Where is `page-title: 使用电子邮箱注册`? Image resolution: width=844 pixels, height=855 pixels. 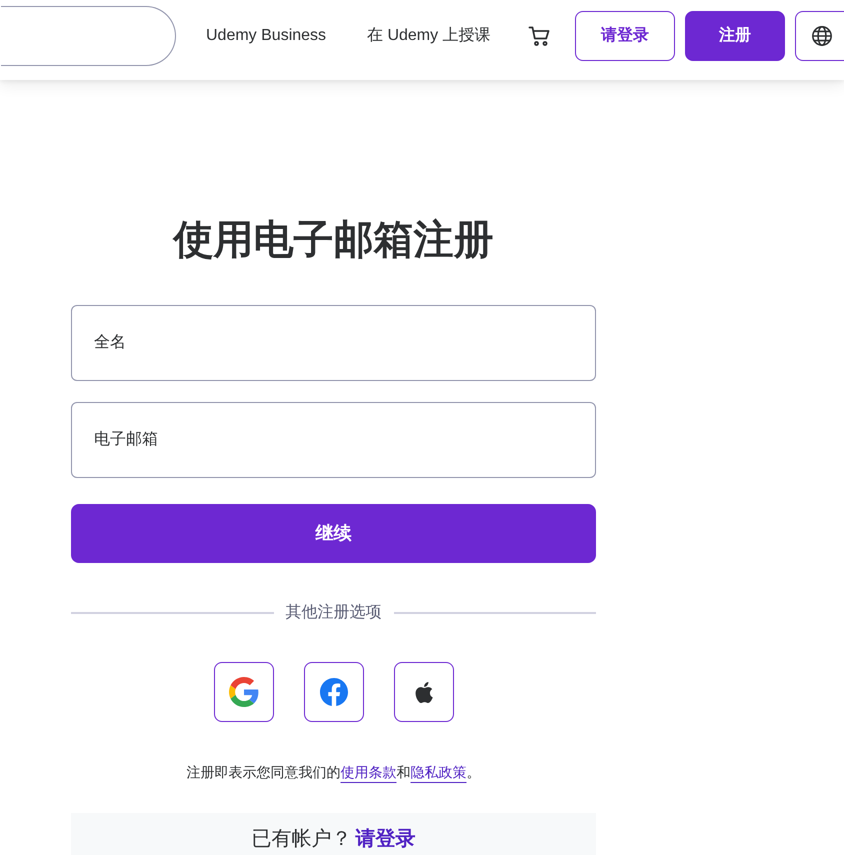
page-title: 使用电子邮箱注册 is located at coordinates (333, 240).